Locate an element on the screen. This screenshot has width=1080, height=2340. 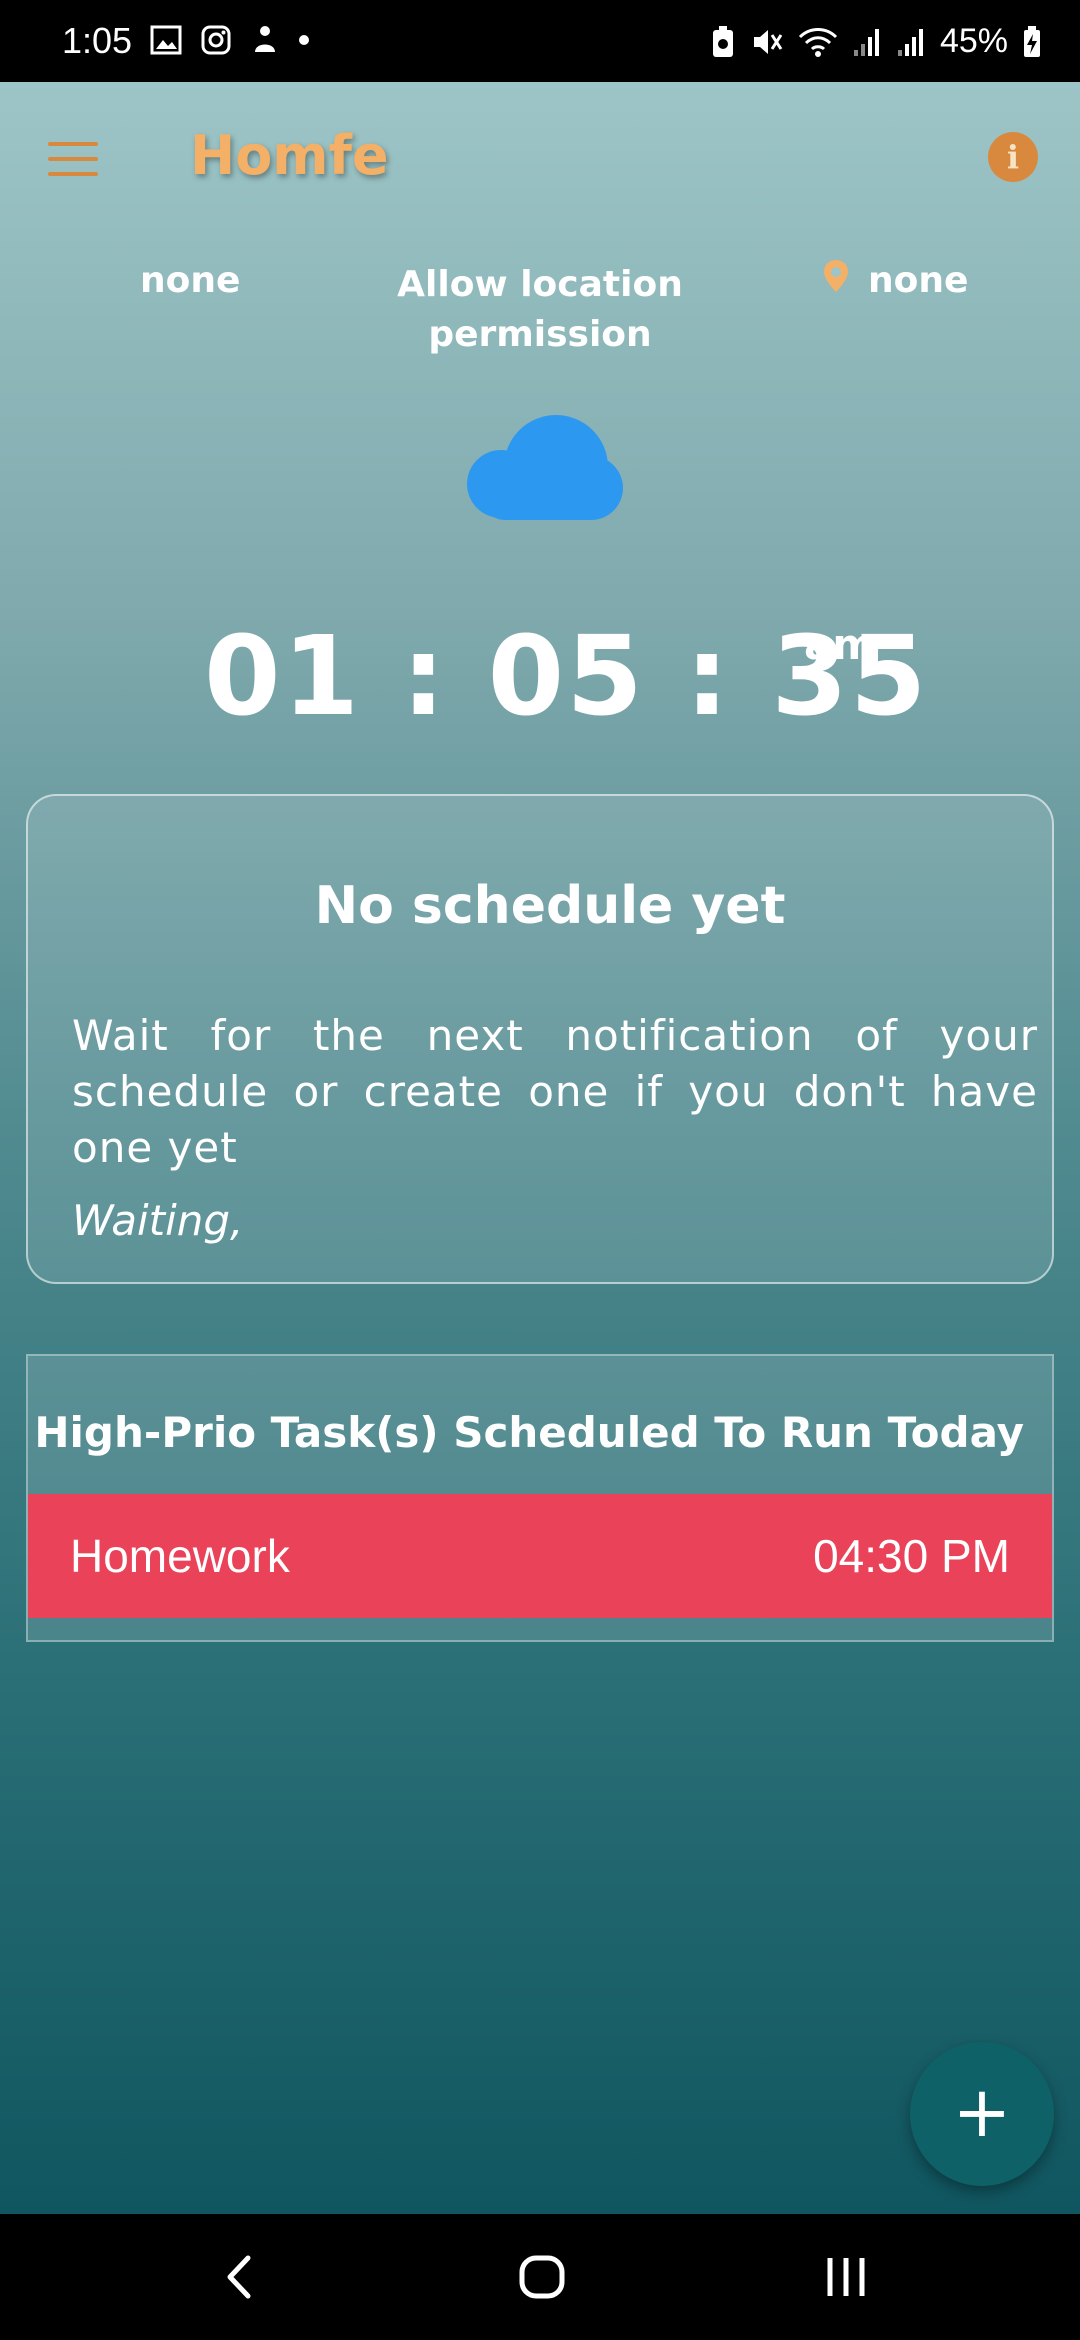
home-icon is located at coordinates (542, 2277).